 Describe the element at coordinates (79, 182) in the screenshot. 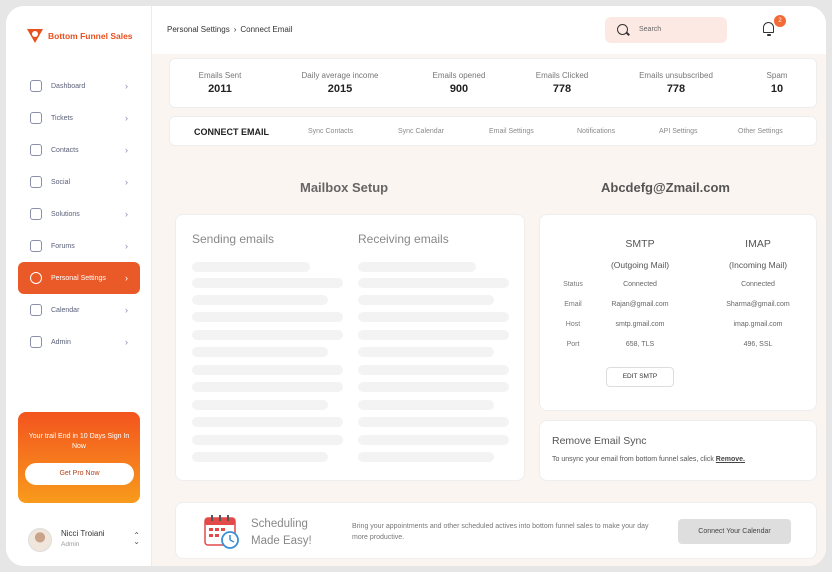

I see `sidebar-item-social: Social ›` at that location.